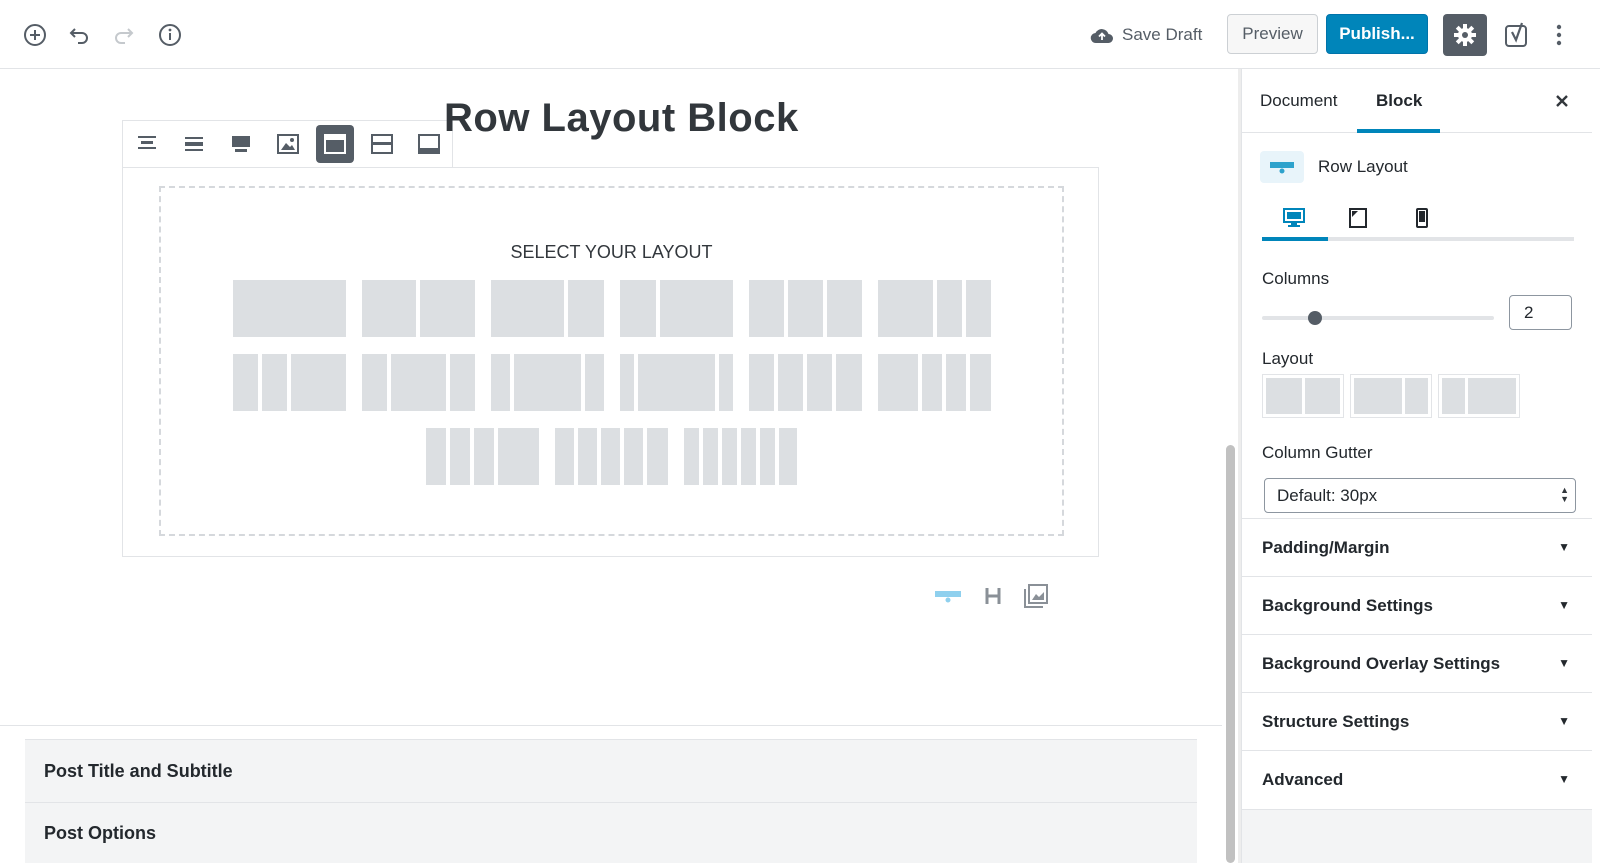 The height and width of the screenshot is (863, 1600). What do you see at coordinates (1303, 779) in the screenshot?
I see `panel-title: Advanced` at bounding box center [1303, 779].